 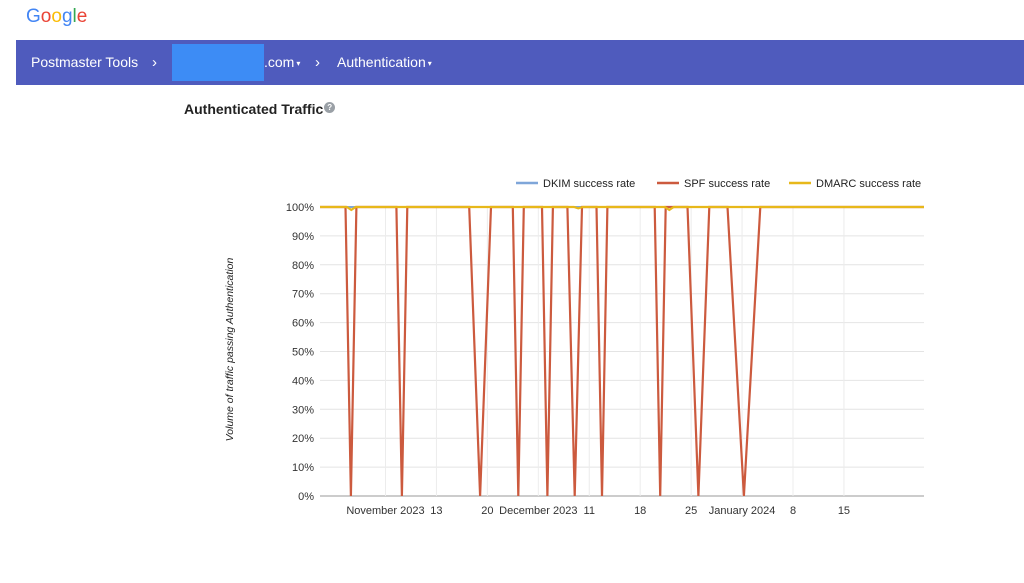 What do you see at coordinates (303, 266) in the screenshot?
I see `y-tick-label: 80%` at bounding box center [303, 266].